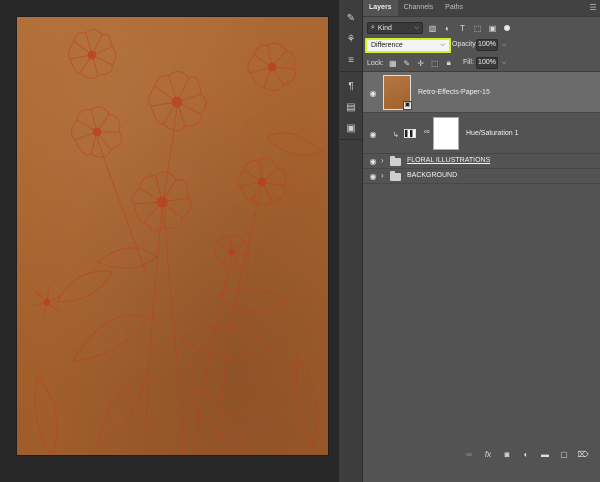 The width and height of the screenshot is (600, 482). What do you see at coordinates (408, 45) in the screenshot?
I see `blend-mode-select: Difference ⌵` at bounding box center [408, 45].